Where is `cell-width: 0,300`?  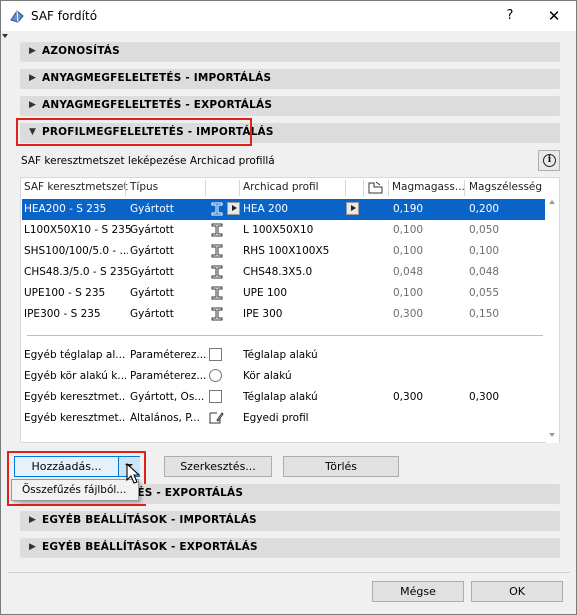
cell-width: 0,300 is located at coordinates (484, 397).